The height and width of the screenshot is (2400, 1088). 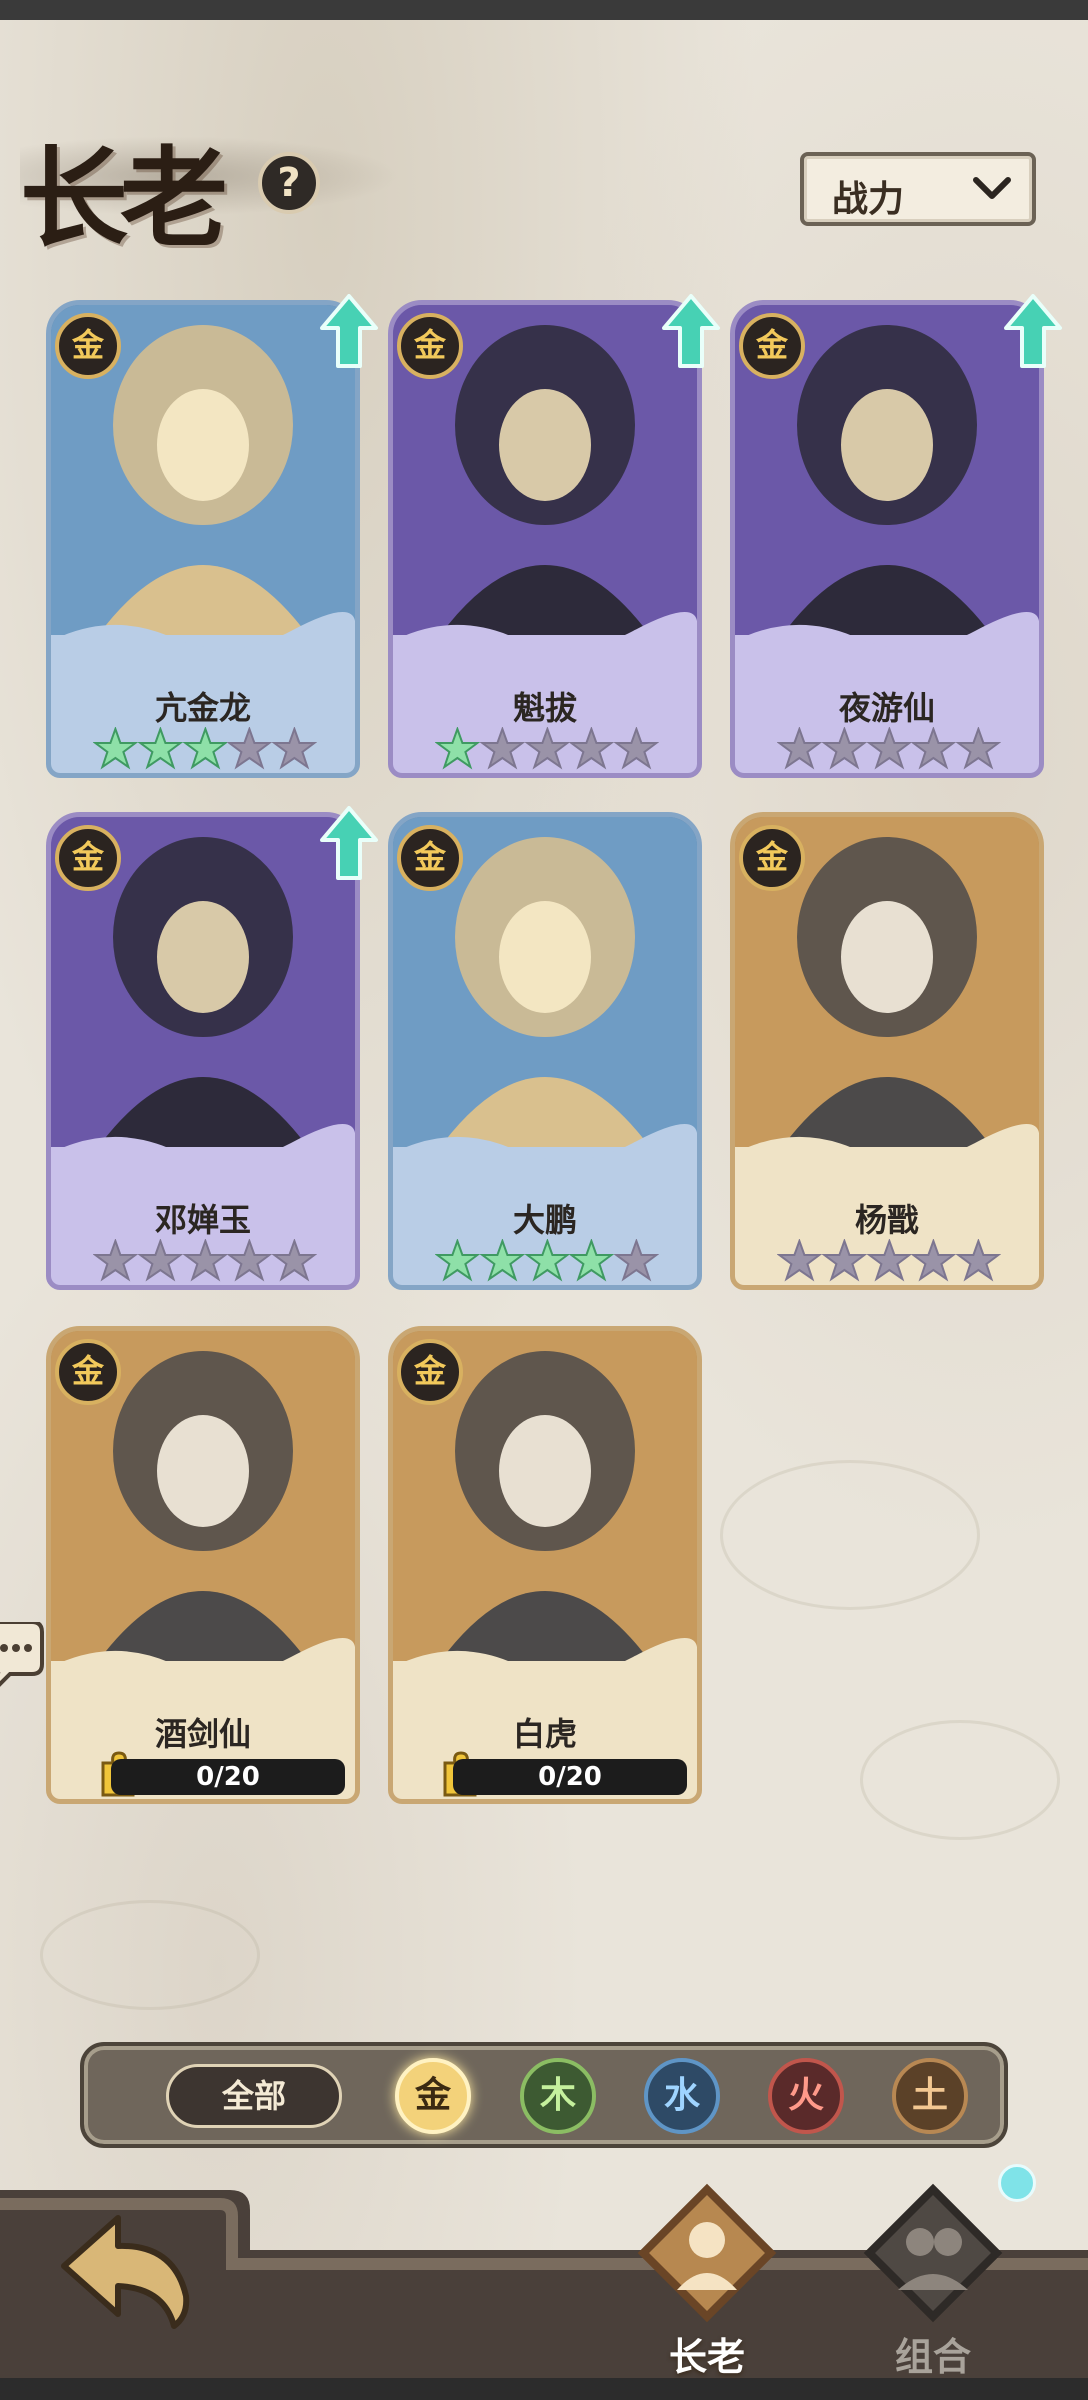 What do you see at coordinates (682, 2096) in the screenshot?
I see `filter-water-button: 水` at bounding box center [682, 2096].